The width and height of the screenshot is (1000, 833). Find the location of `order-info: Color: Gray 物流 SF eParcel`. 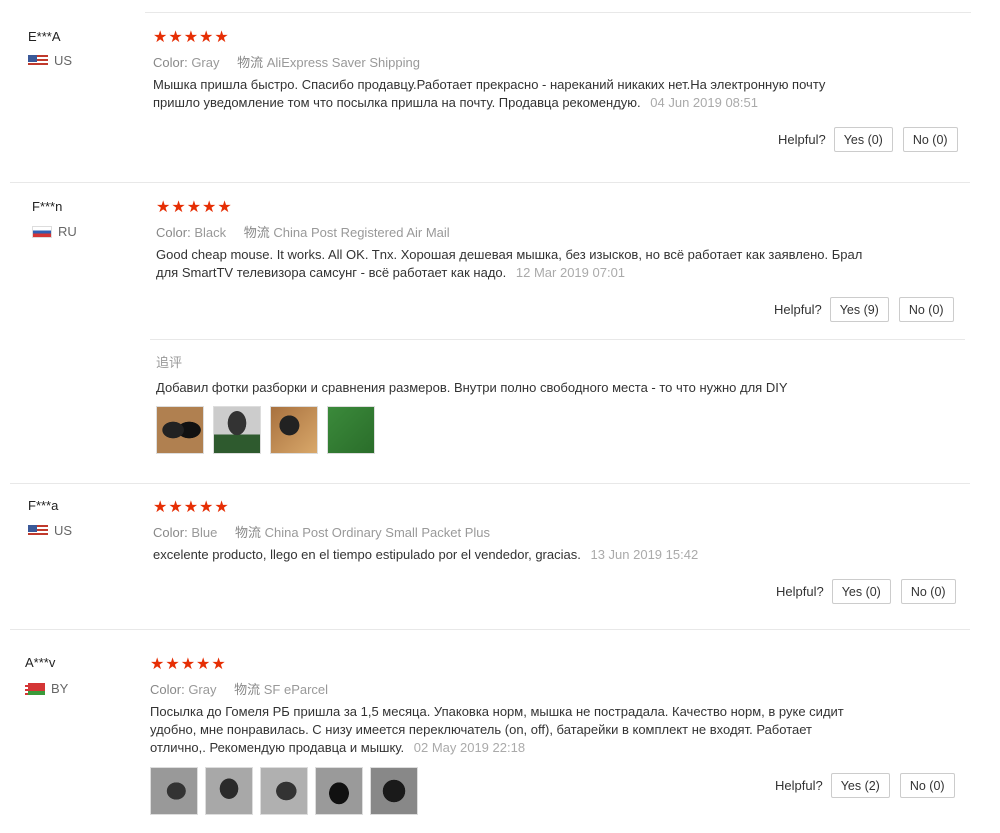

order-info: Color: Gray 物流 SF eParcel is located at coordinates (246, 688).